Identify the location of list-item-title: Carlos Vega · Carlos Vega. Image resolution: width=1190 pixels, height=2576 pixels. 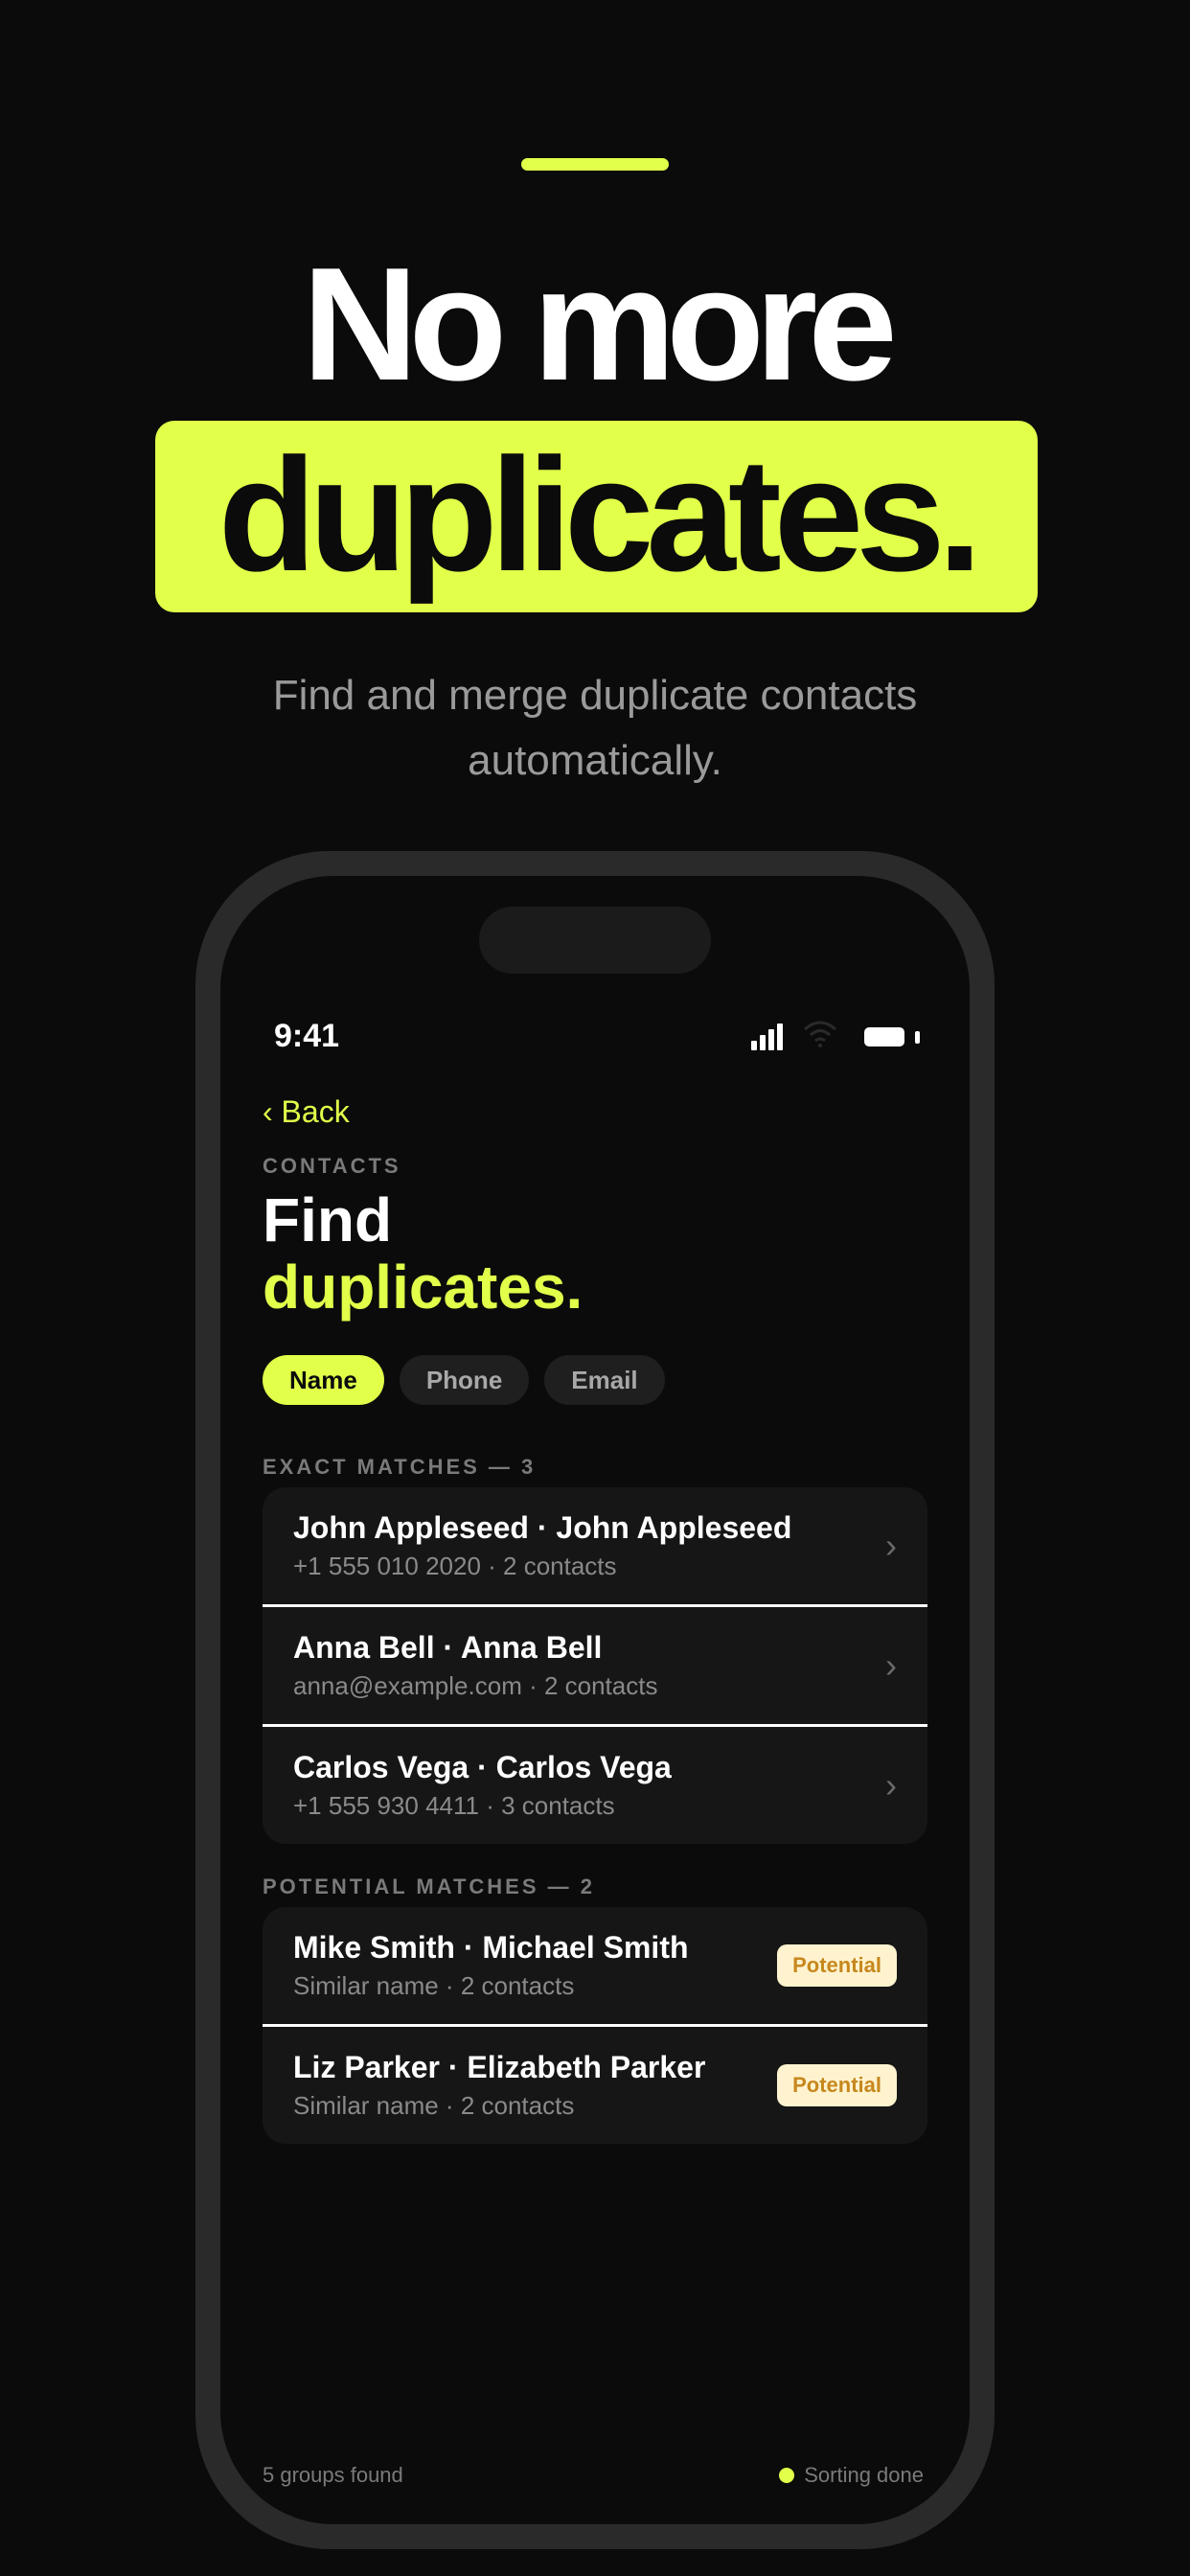
(483, 1767).